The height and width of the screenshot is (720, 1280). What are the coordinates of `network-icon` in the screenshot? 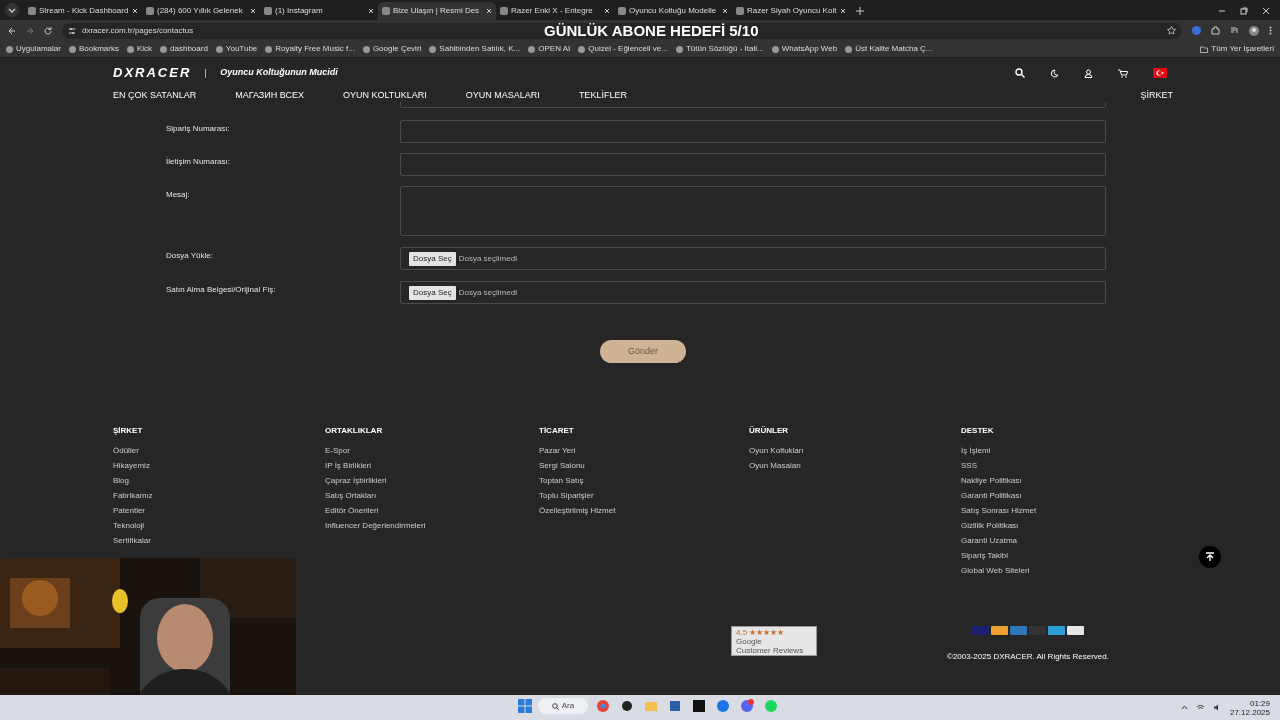 It's located at (1200, 707).